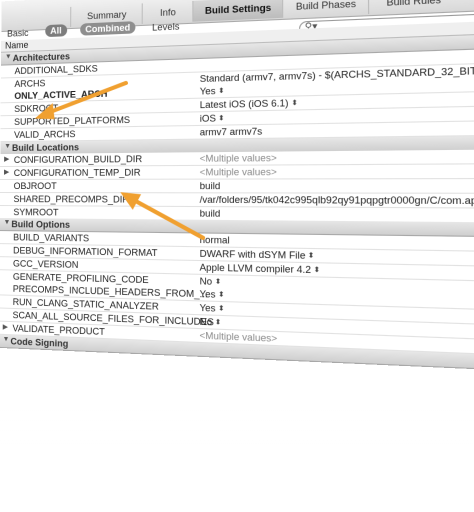 This screenshot has width=474, height=512. I want to click on setting-name: BUILD_VARIANTS, so click(51, 238).